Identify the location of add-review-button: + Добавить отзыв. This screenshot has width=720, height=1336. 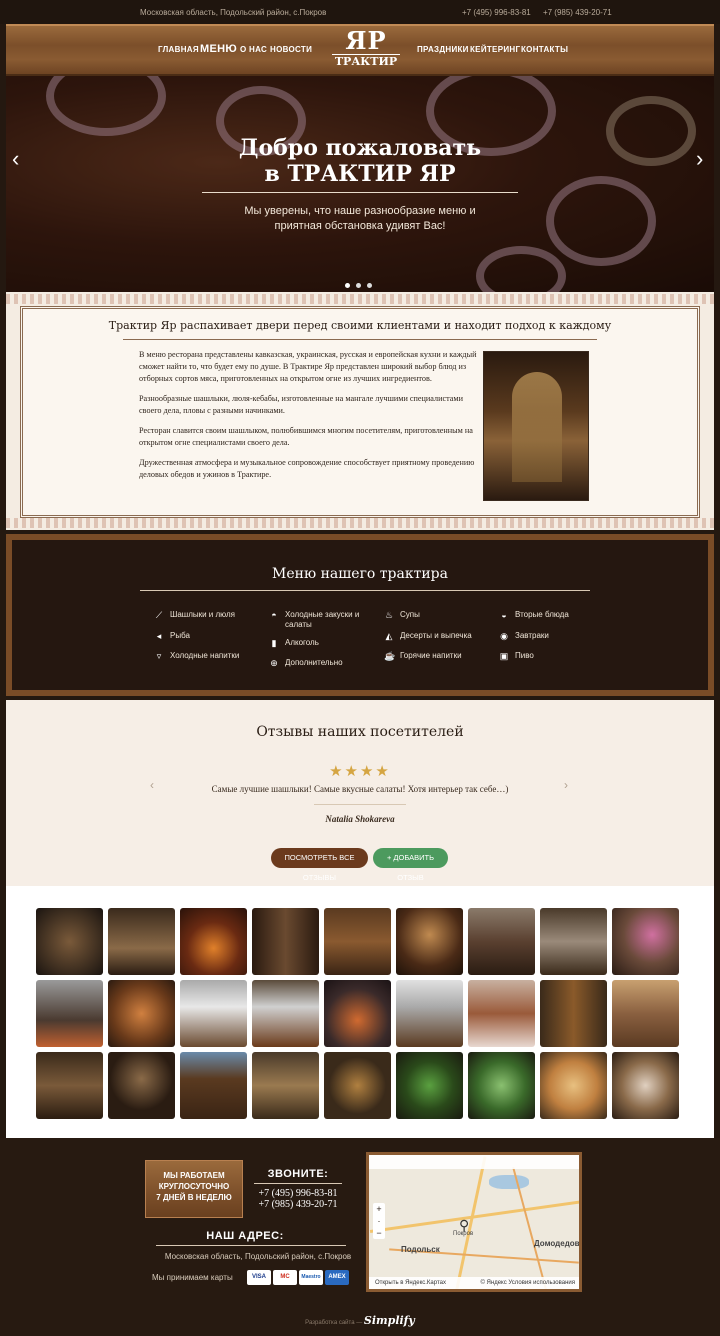
(410, 865).